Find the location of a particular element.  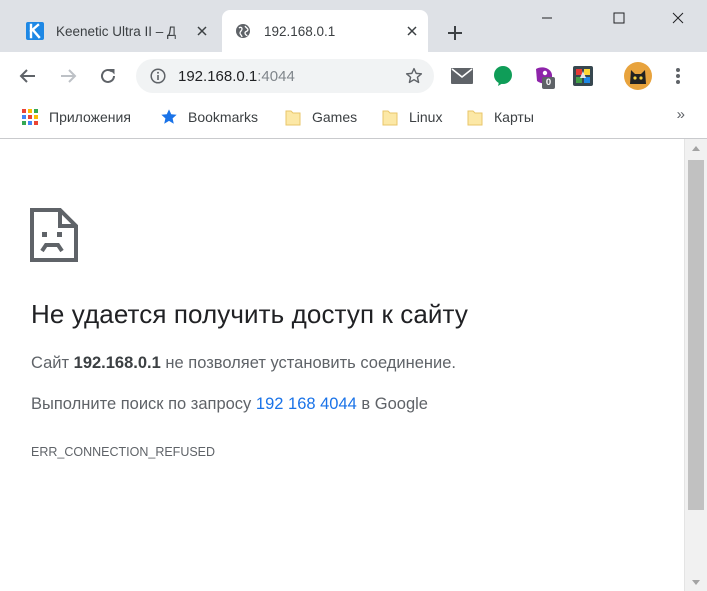

reload-button is located at coordinates (108, 76).